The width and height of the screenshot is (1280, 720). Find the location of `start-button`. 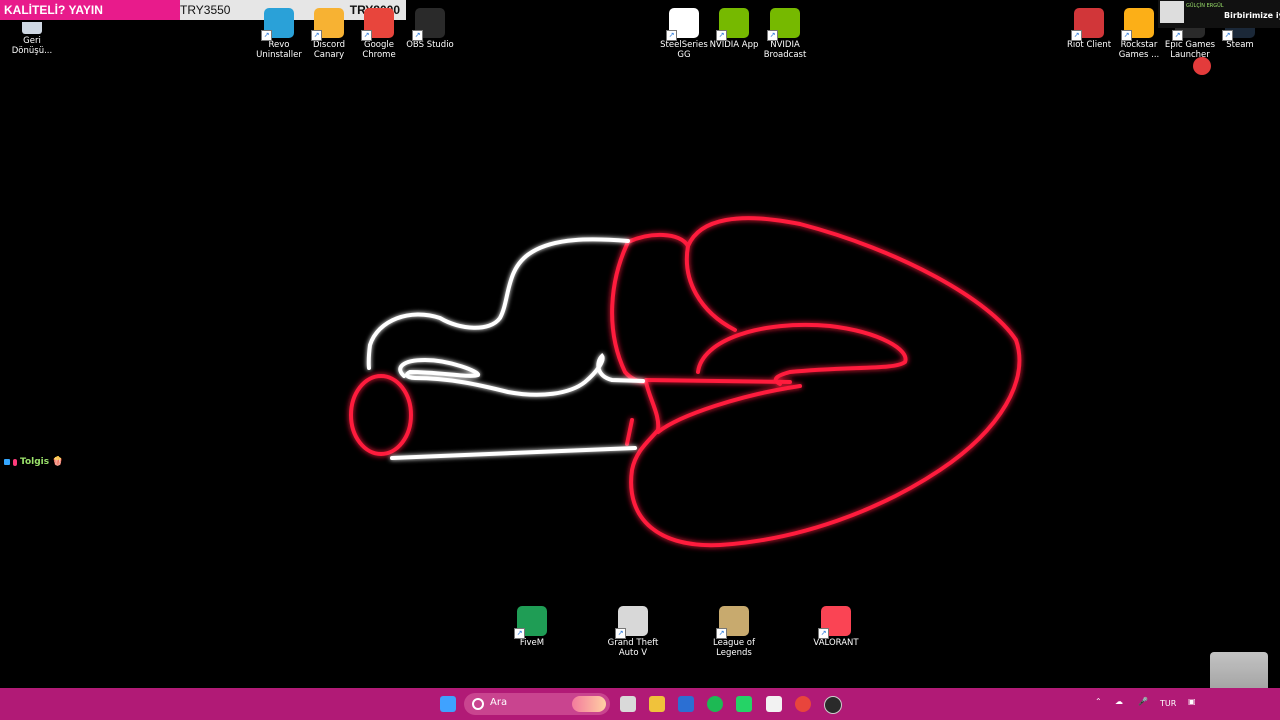

start-button is located at coordinates (448, 704).